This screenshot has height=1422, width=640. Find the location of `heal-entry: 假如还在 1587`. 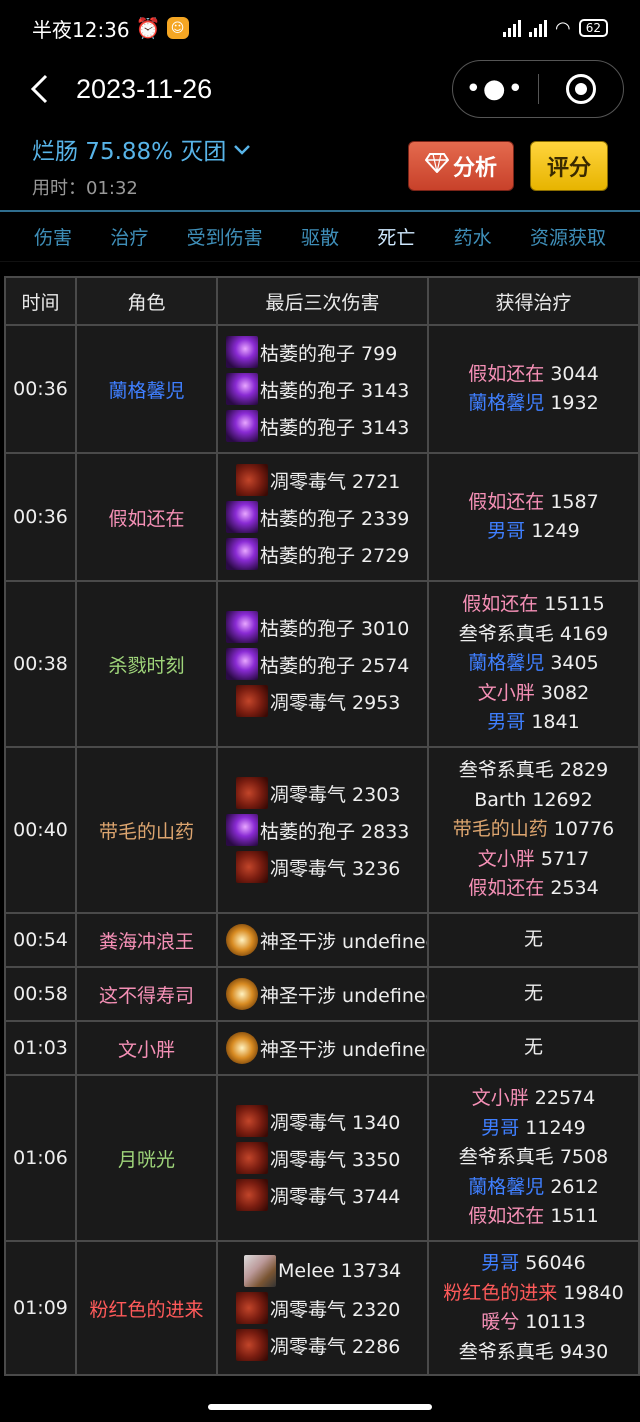

heal-entry: 假如还在 1587 is located at coordinates (533, 503).